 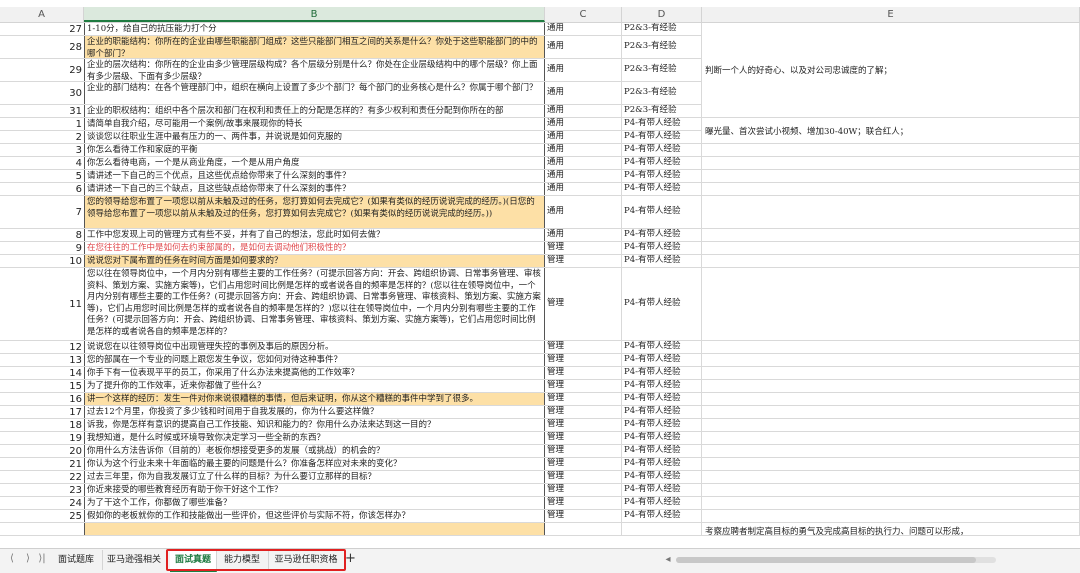 I want to click on row-number: 30, so click(x=42, y=93).